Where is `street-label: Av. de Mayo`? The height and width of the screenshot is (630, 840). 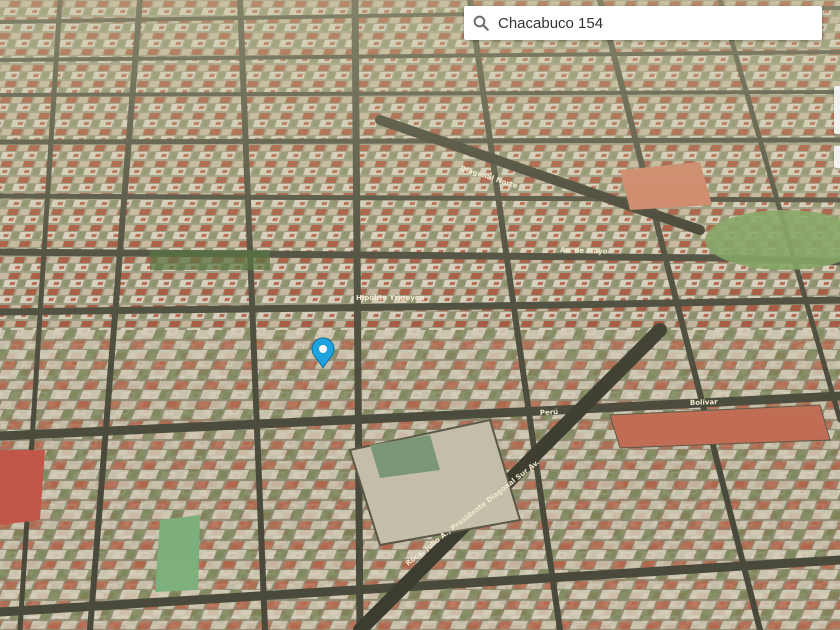
street-label: Av. de Mayo is located at coordinates (584, 251).